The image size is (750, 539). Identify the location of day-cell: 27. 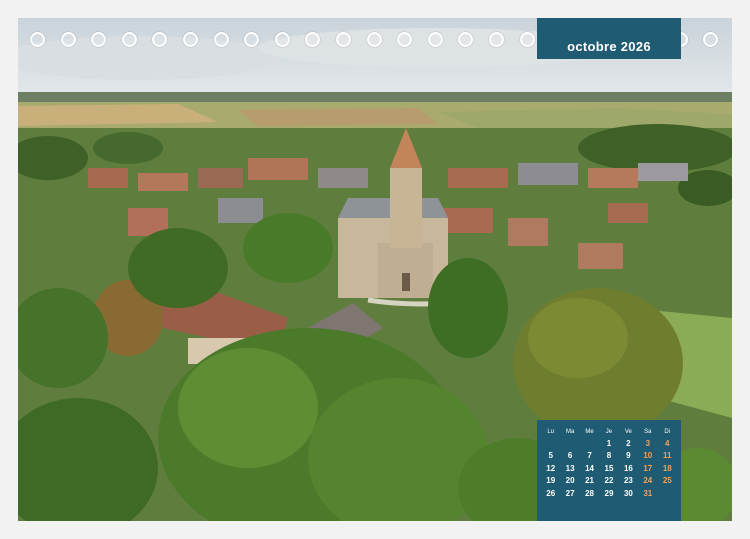
(570, 493).